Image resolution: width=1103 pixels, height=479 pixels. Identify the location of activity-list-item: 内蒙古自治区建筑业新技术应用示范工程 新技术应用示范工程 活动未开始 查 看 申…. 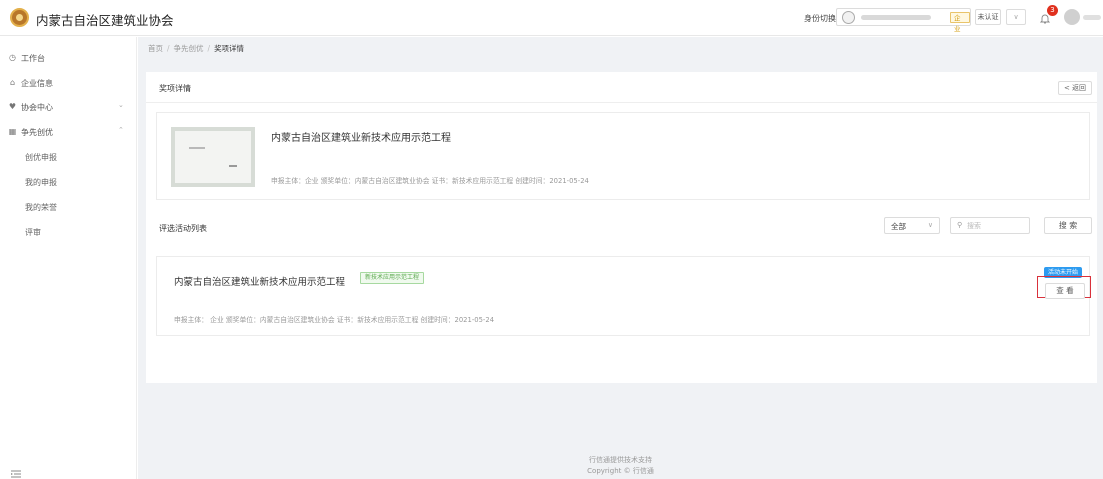
(623, 296).